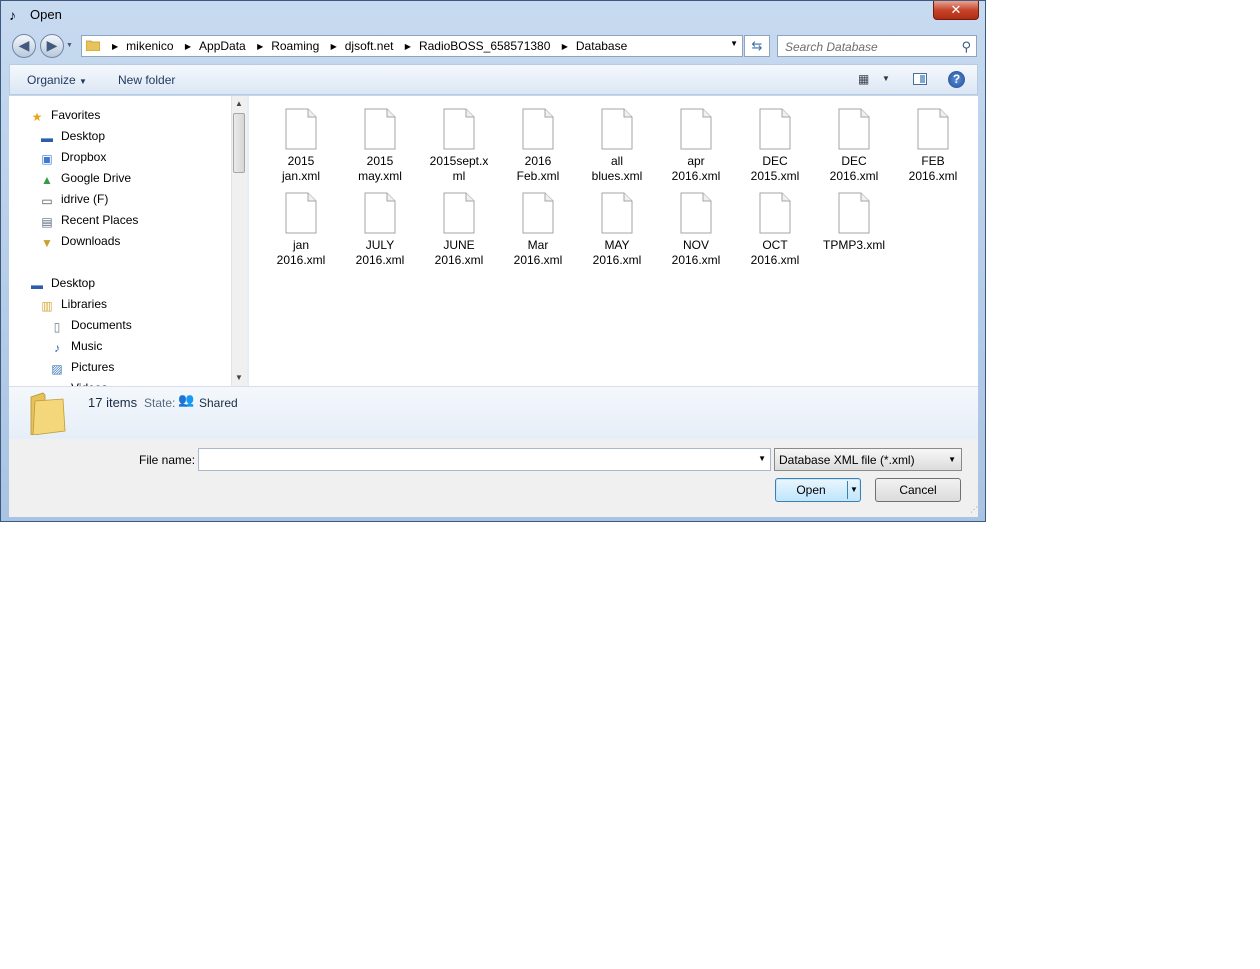  Describe the element at coordinates (37, 117) in the screenshot. I see `star-icon: ★` at that location.